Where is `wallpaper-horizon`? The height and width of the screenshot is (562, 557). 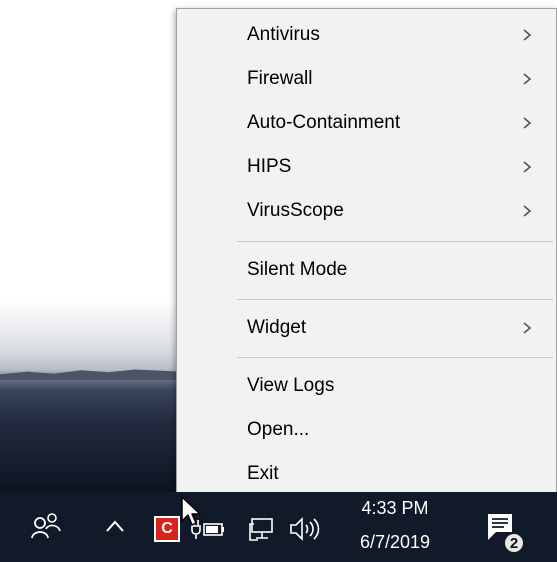
wallpaper-horizon is located at coordinates (90, 374).